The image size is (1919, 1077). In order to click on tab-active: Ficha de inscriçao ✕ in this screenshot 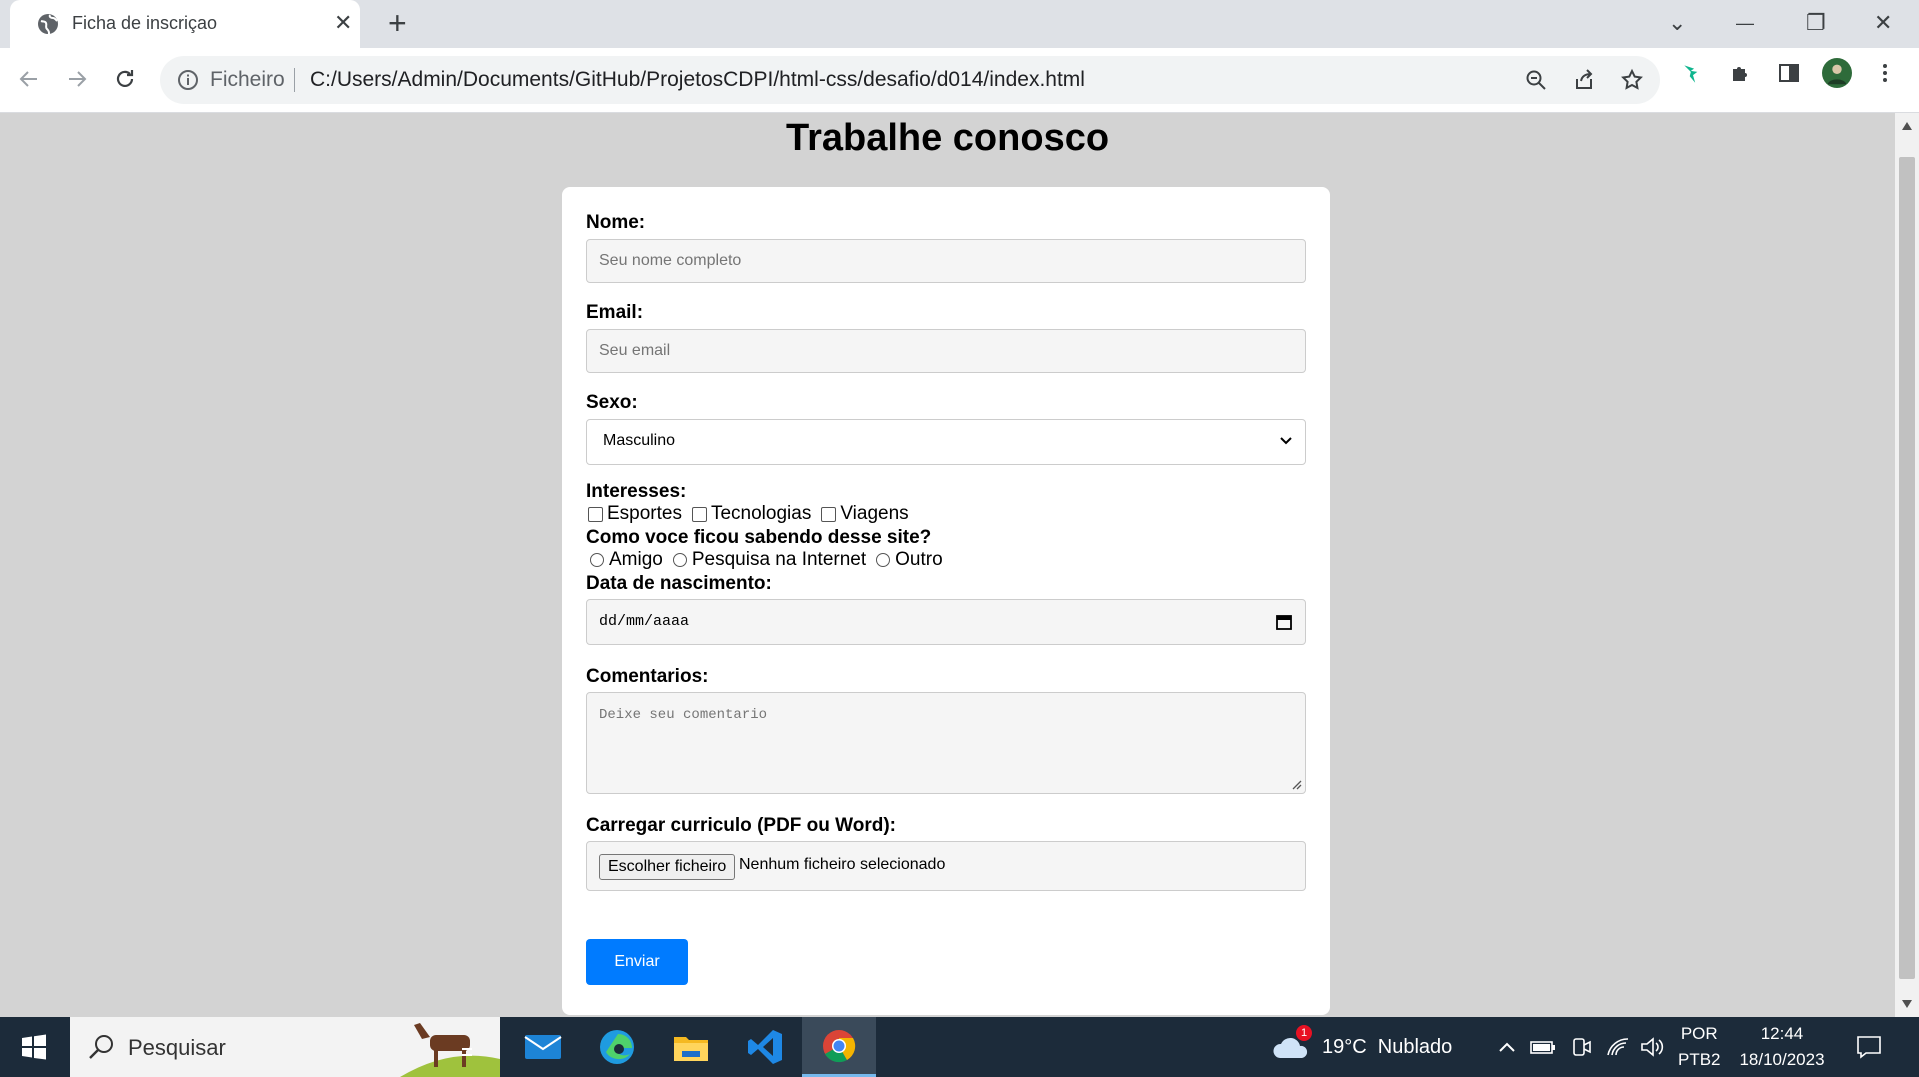, I will do `click(185, 24)`.